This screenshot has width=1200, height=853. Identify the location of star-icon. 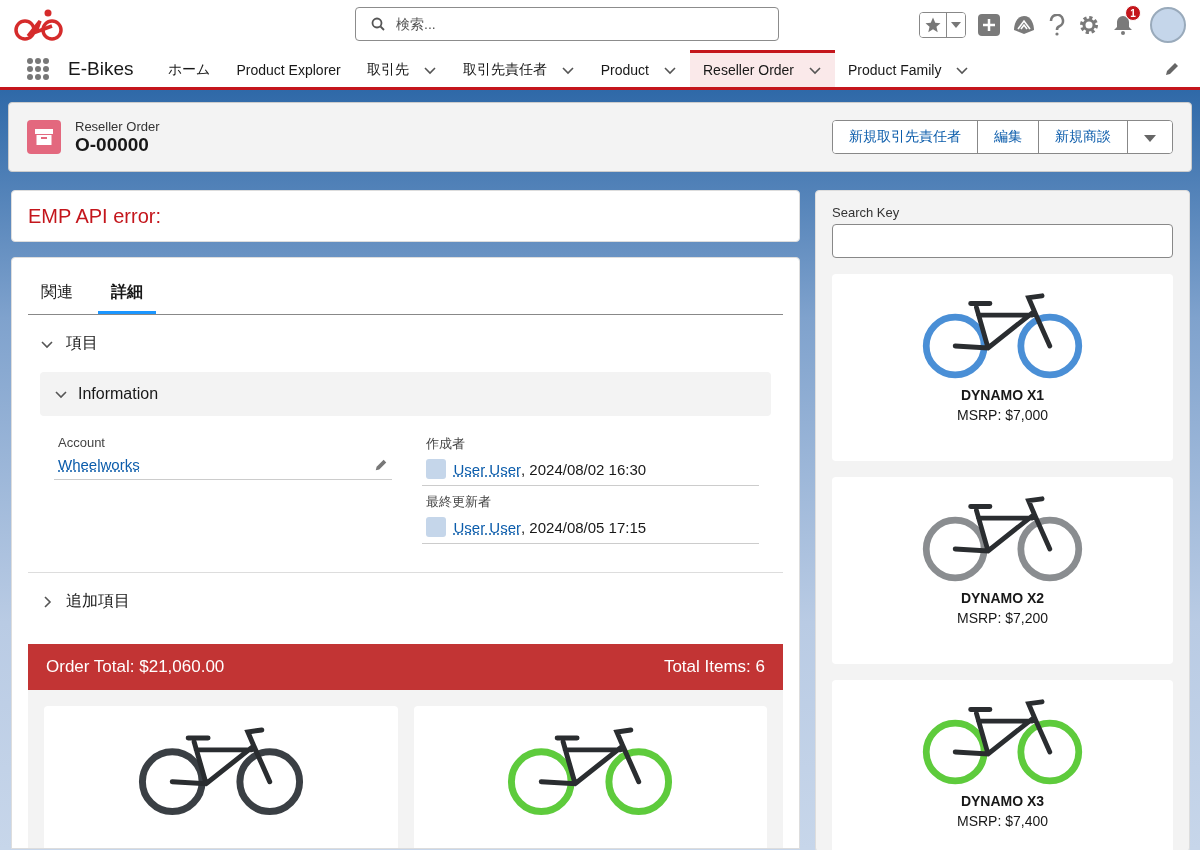
(933, 25).